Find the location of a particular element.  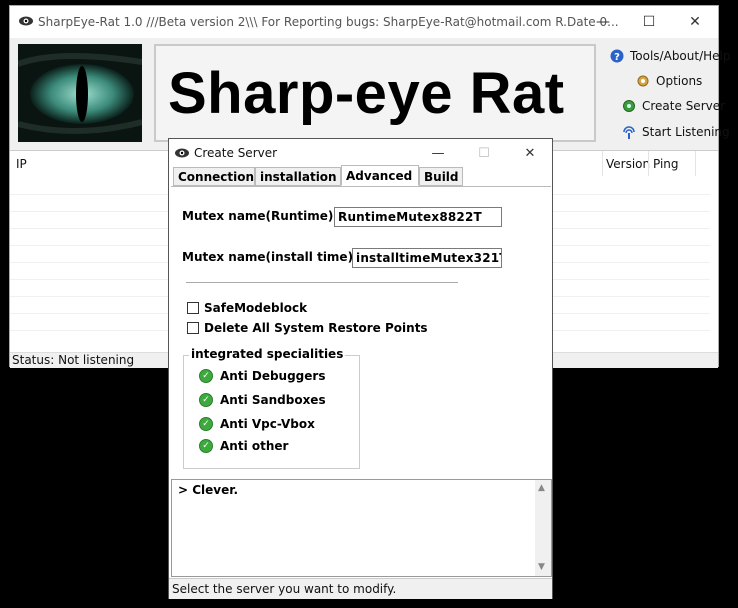

tab-installation: installation is located at coordinates (298, 176).